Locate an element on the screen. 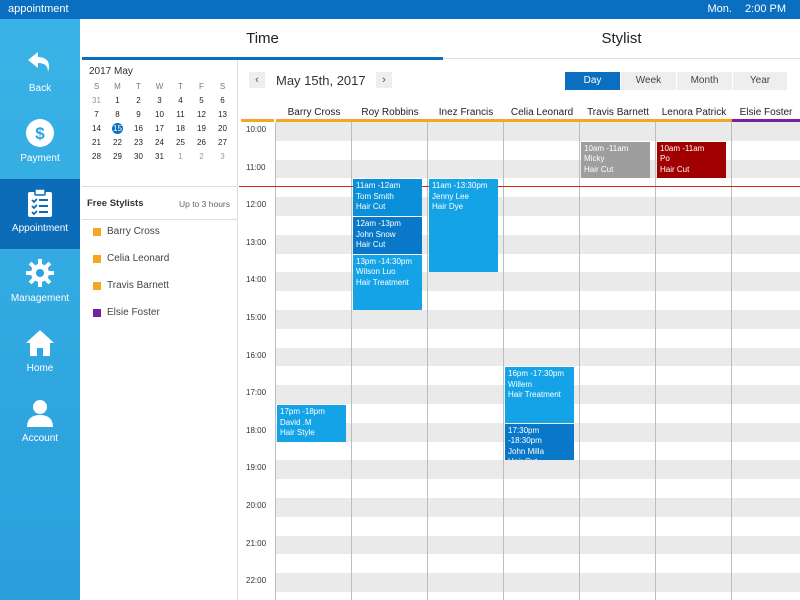 The image size is (800, 600). back-arrow-icon is located at coordinates (39, 62).